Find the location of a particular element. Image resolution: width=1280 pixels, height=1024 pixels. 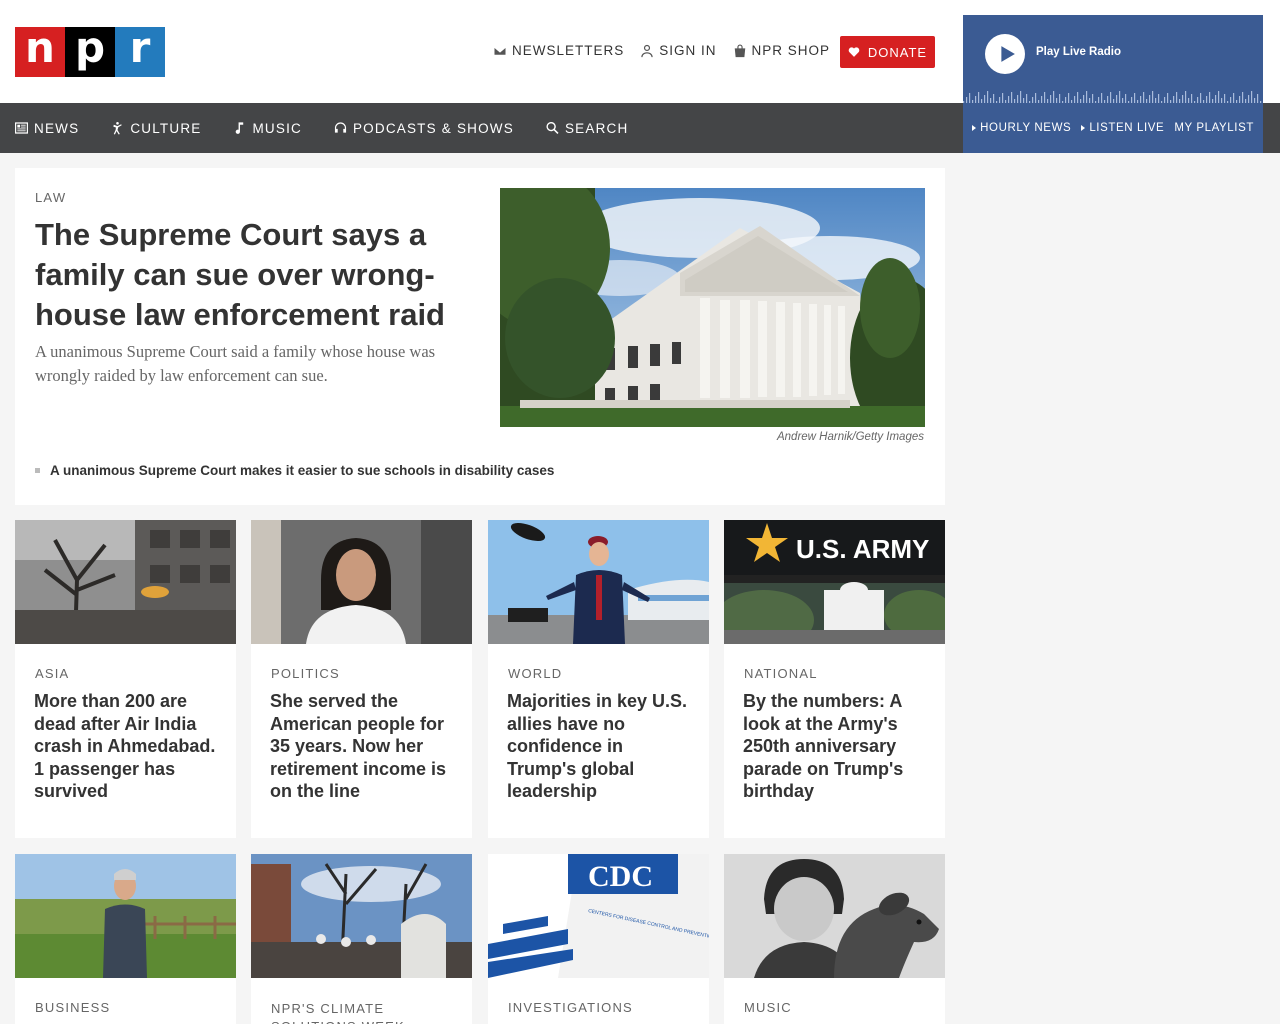

nav-search: SEARCH is located at coordinates (587, 128).